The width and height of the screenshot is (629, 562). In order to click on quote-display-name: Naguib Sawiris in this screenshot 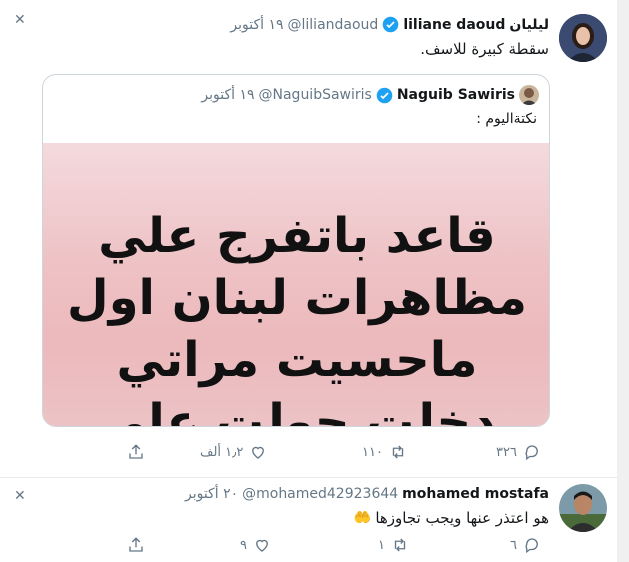, I will do `click(455, 95)`.